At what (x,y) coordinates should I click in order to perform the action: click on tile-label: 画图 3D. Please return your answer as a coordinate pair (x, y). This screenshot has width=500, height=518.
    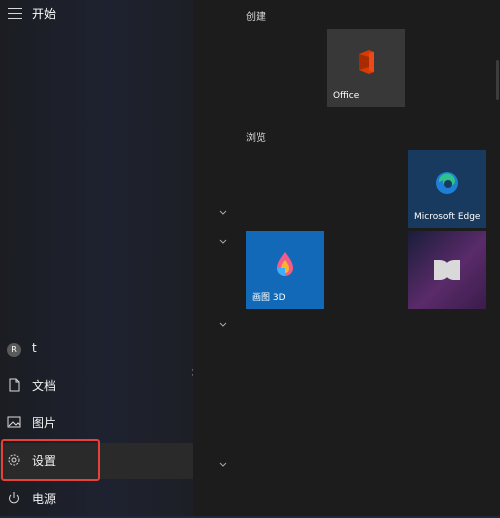
    Looking at the image, I should click on (269, 298).